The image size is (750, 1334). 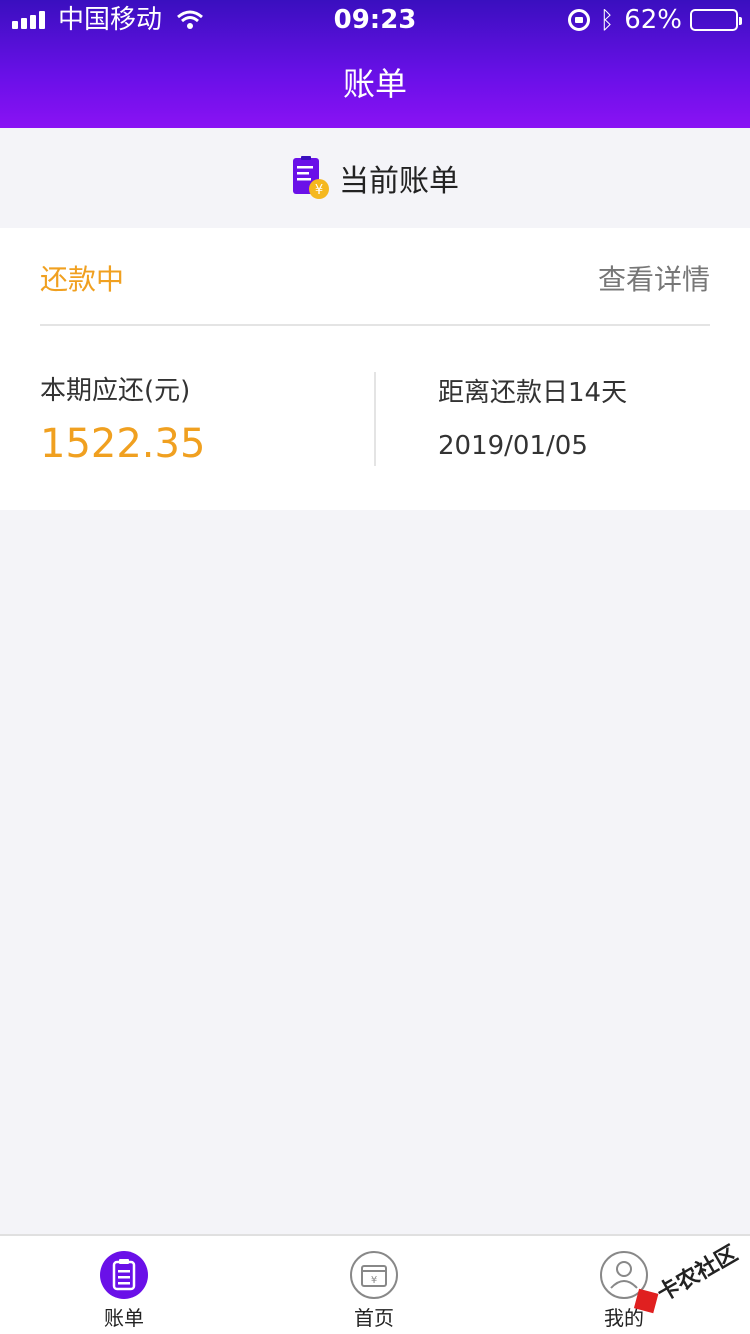 I want to click on due-date: 2019/01/05, so click(x=513, y=446).